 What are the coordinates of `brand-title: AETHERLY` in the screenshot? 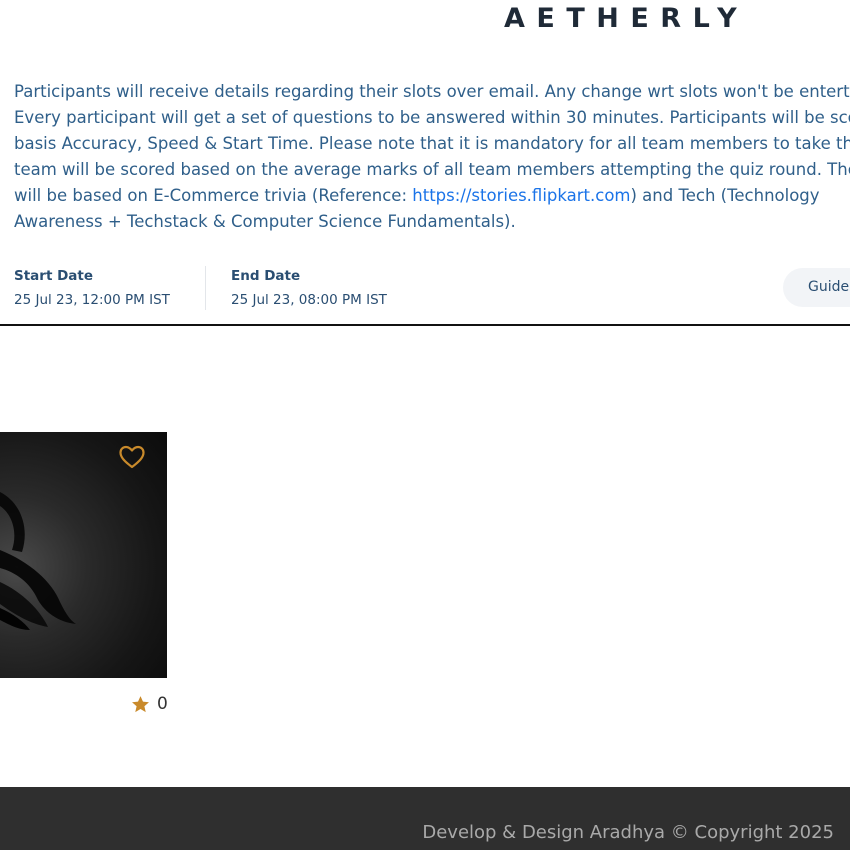 It's located at (626, 18).